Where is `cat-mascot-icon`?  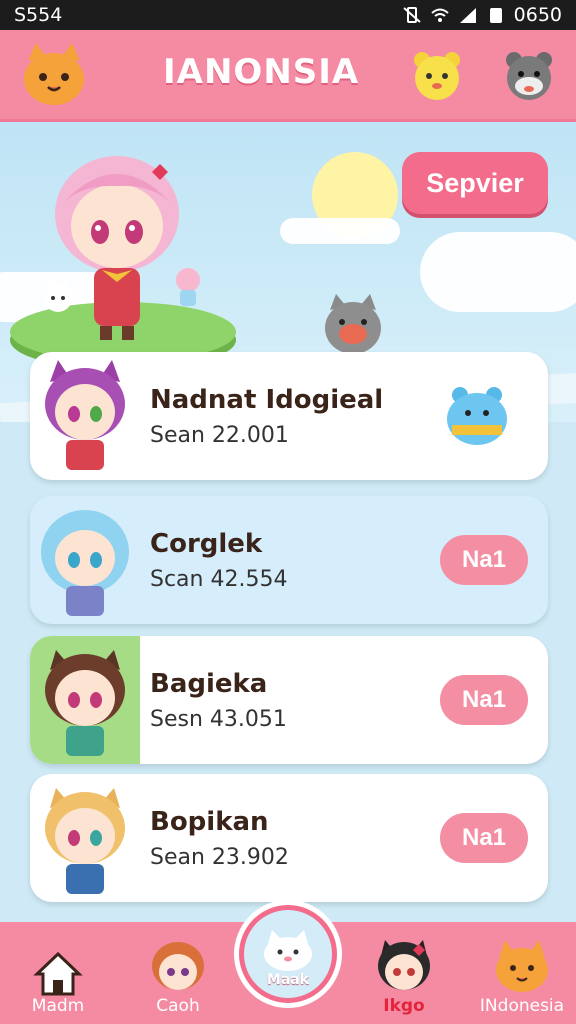
cat-mascot-icon is located at coordinates (54, 75).